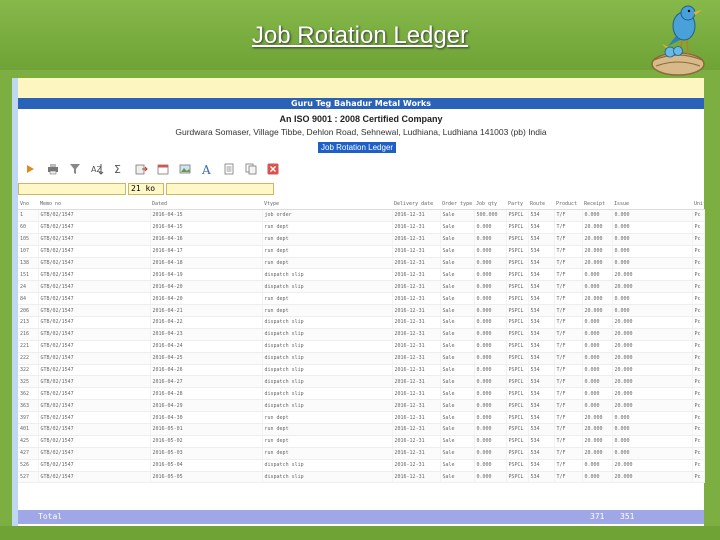  Describe the element at coordinates (28, 311) in the screenshot. I see `table-cell: 206` at that location.